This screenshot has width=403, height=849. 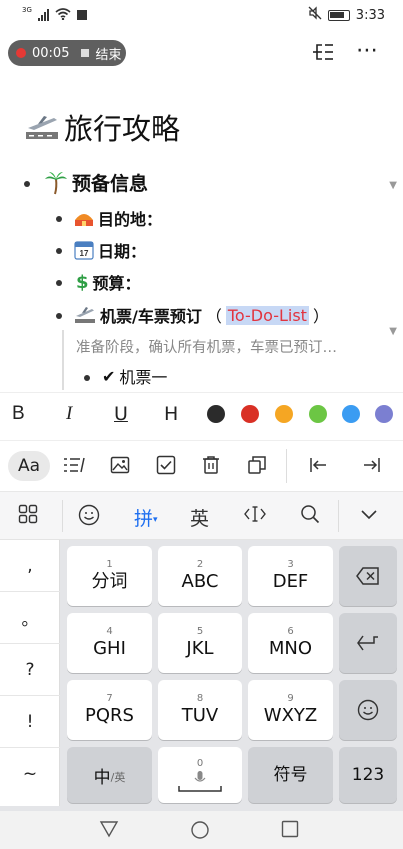 What do you see at coordinates (84, 253) in the screenshot?
I see `svg-text: 17` at bounding box center [84, 253].